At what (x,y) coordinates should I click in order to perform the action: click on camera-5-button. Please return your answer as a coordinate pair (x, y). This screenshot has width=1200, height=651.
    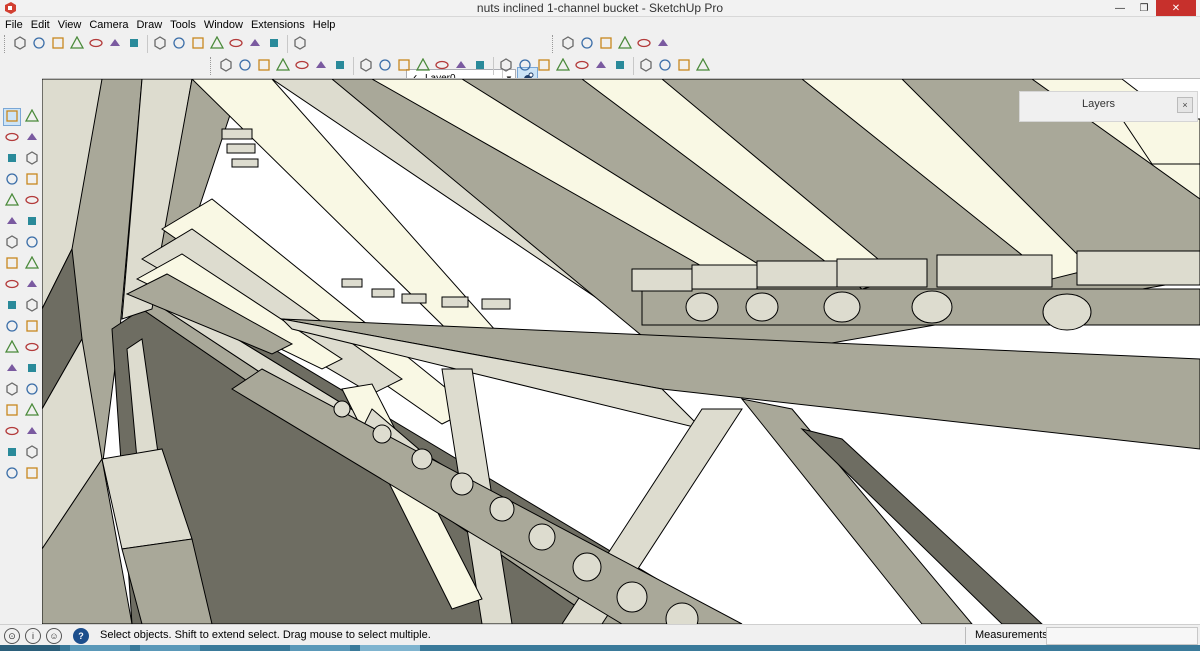
    Looking at the image, I should click on (644, 44).